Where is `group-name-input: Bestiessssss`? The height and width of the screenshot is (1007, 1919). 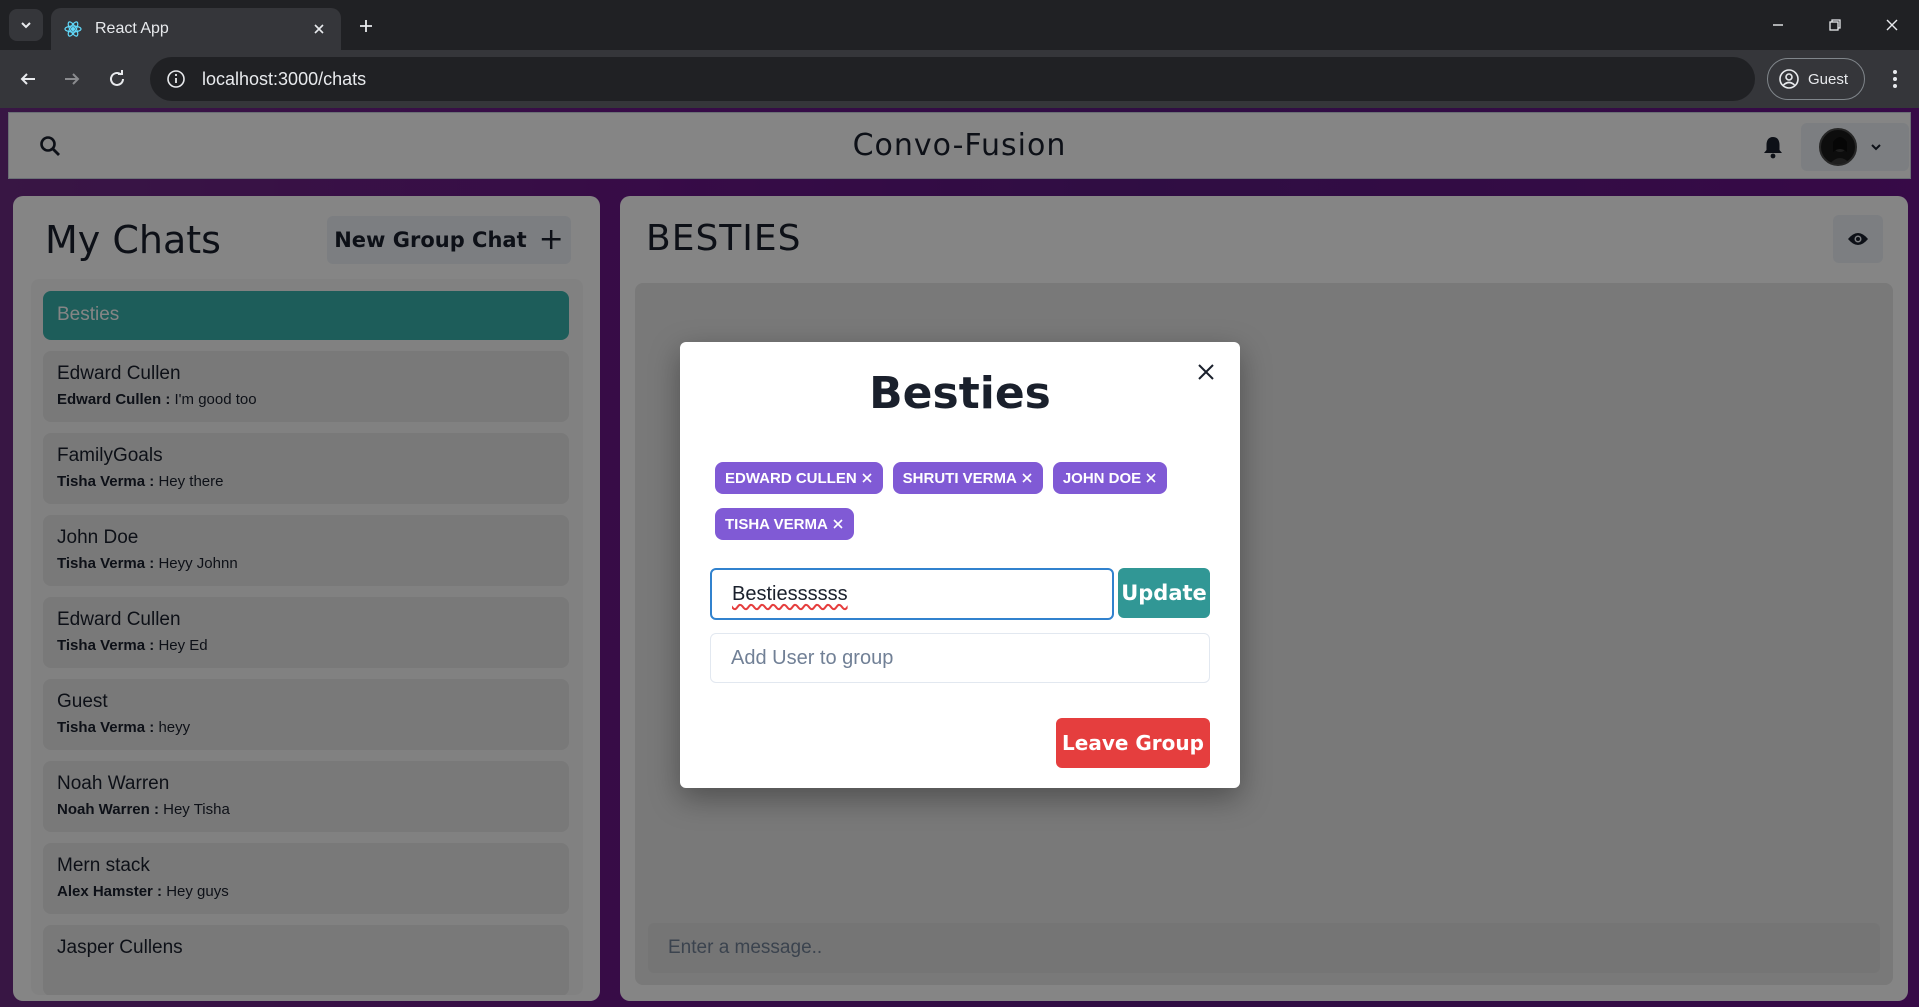 group-name-input: Bestiessssss is located at coordinates (912, 594).